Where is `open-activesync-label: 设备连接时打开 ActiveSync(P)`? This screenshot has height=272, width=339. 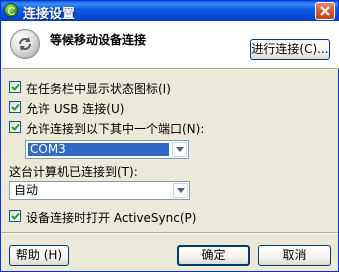
open-activesync-label: 设备连接时打开 ActiveSync(P) is located at coordinates (111, 218).